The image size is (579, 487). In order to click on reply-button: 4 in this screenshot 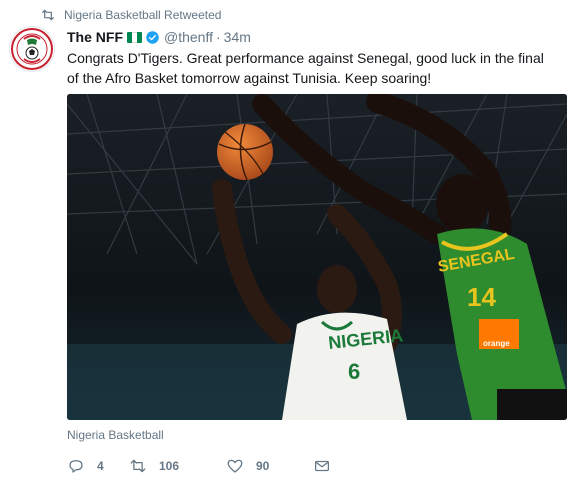, I will do `click(98, 466)`.